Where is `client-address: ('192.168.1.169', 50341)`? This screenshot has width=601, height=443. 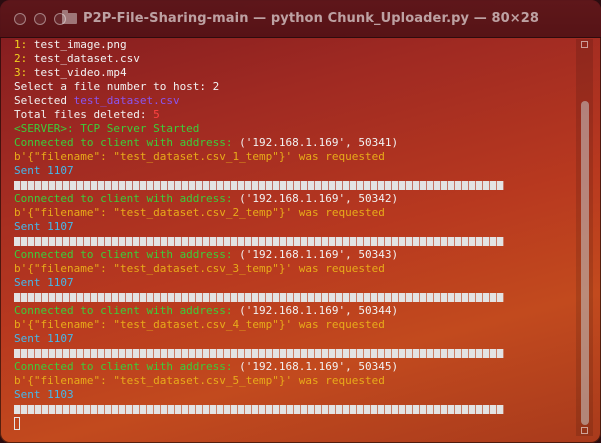
client-address: ('192.168.1.169', 50341) is located at coordinates (319, 142).